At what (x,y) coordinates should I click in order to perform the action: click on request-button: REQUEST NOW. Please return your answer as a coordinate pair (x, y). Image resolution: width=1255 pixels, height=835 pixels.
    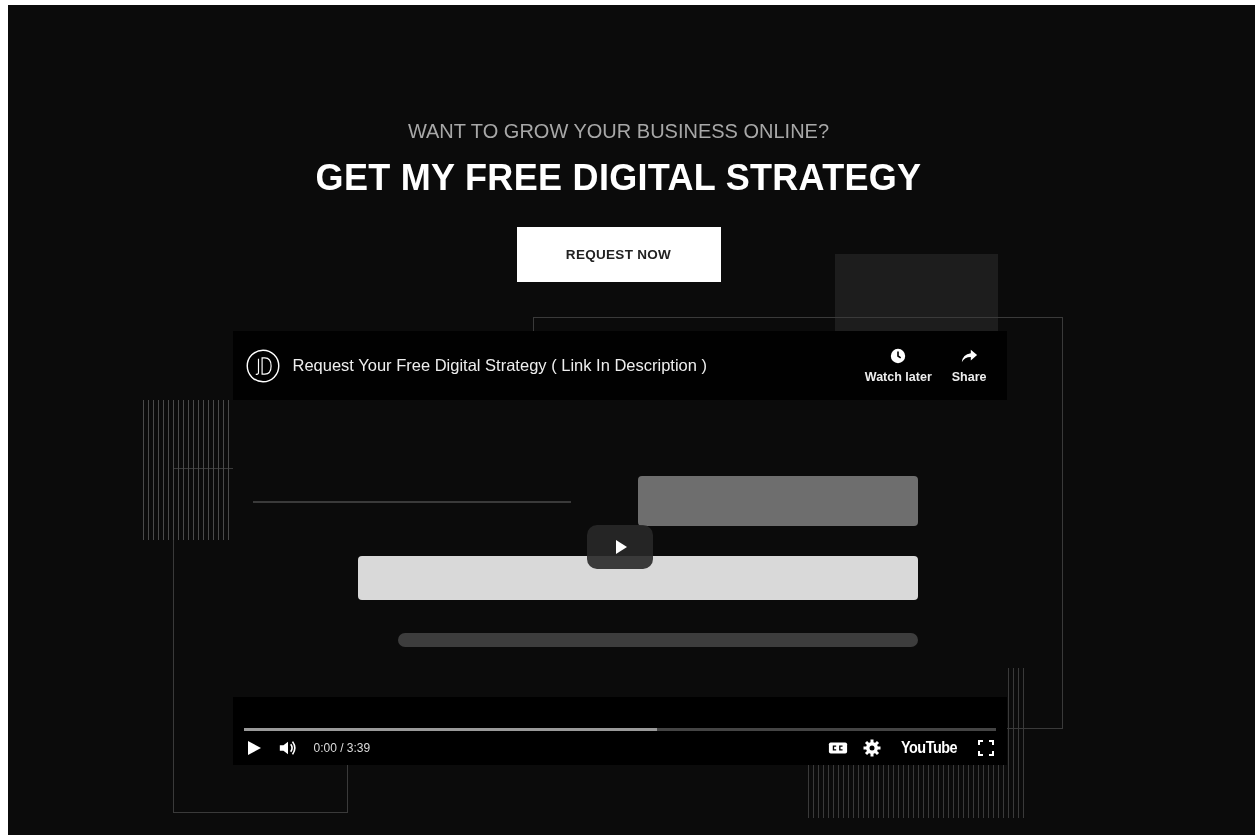
    Looking at the image, I should click on (618, 254).